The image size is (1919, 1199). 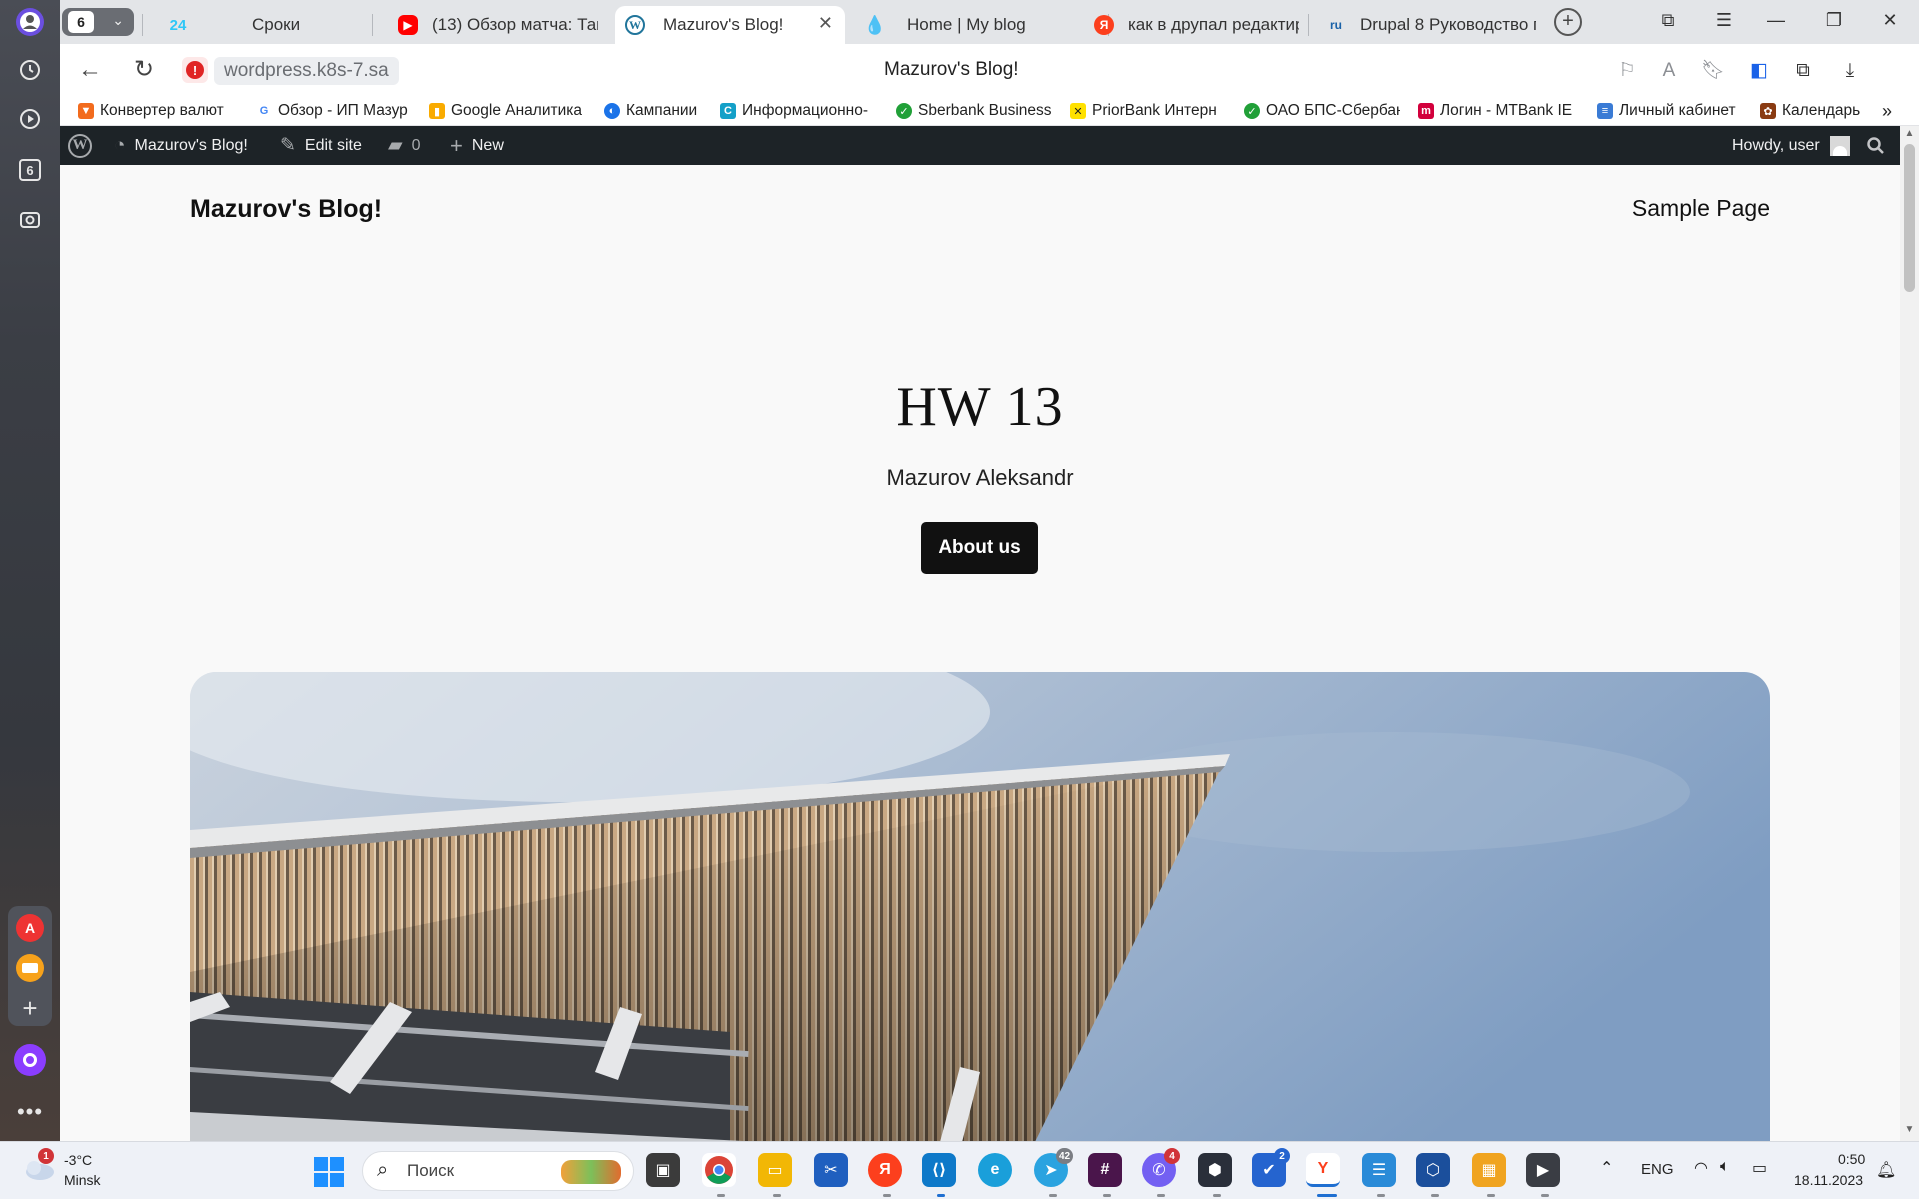 What do you see at coordinates (1215, 1170) in the screenshot?
I see `app-hex-icon: ⬢` at bounding box center [1215, 1170].